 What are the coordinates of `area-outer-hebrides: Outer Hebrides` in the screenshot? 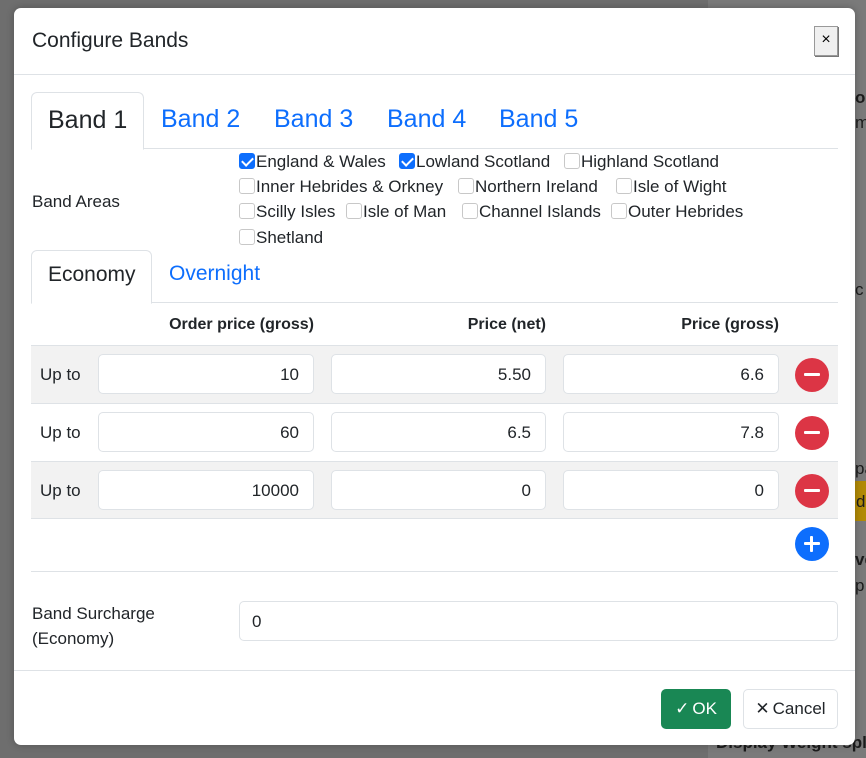 It's located at (677, 212).